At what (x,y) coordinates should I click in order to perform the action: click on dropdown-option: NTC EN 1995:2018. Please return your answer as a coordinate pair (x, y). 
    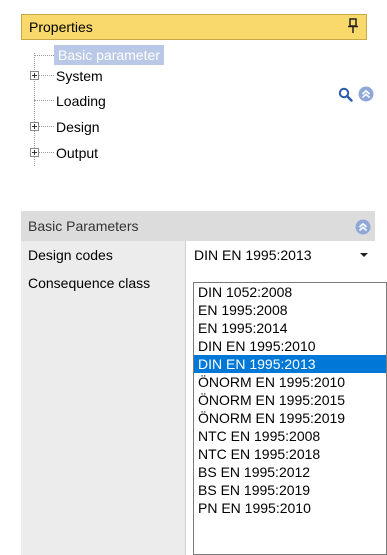
    Looking at the image, I should click on (290, 454).